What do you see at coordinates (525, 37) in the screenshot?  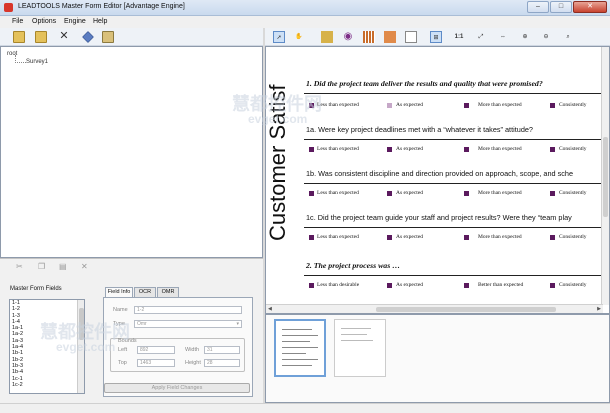 I see `zoom-in-icon: ⊕` at bounding box center [525, 37].